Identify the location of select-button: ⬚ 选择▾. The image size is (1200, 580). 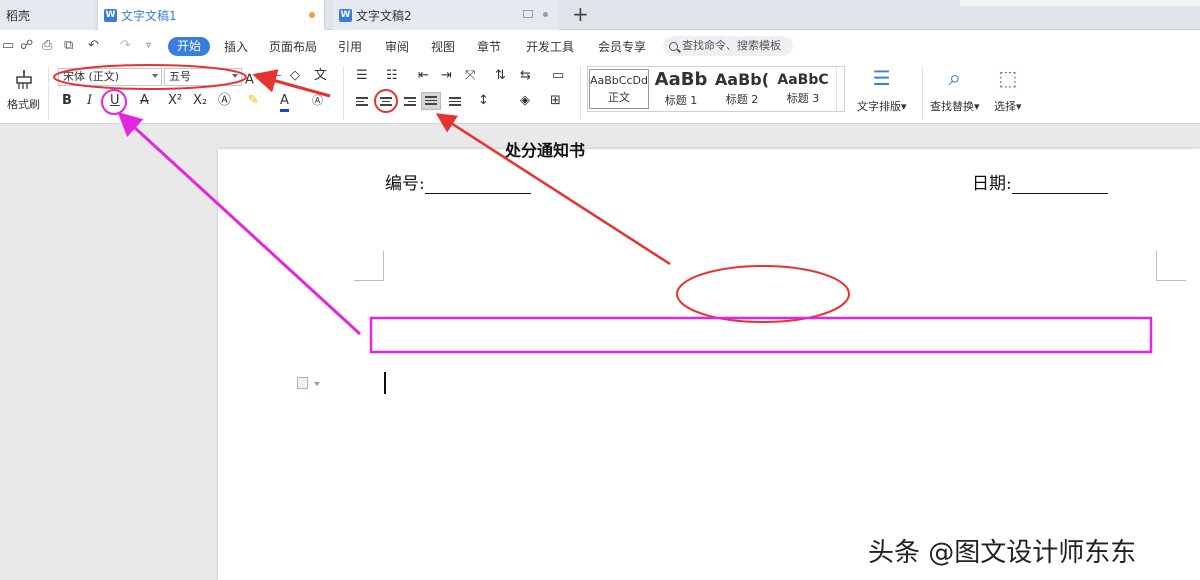
(1008, 90).